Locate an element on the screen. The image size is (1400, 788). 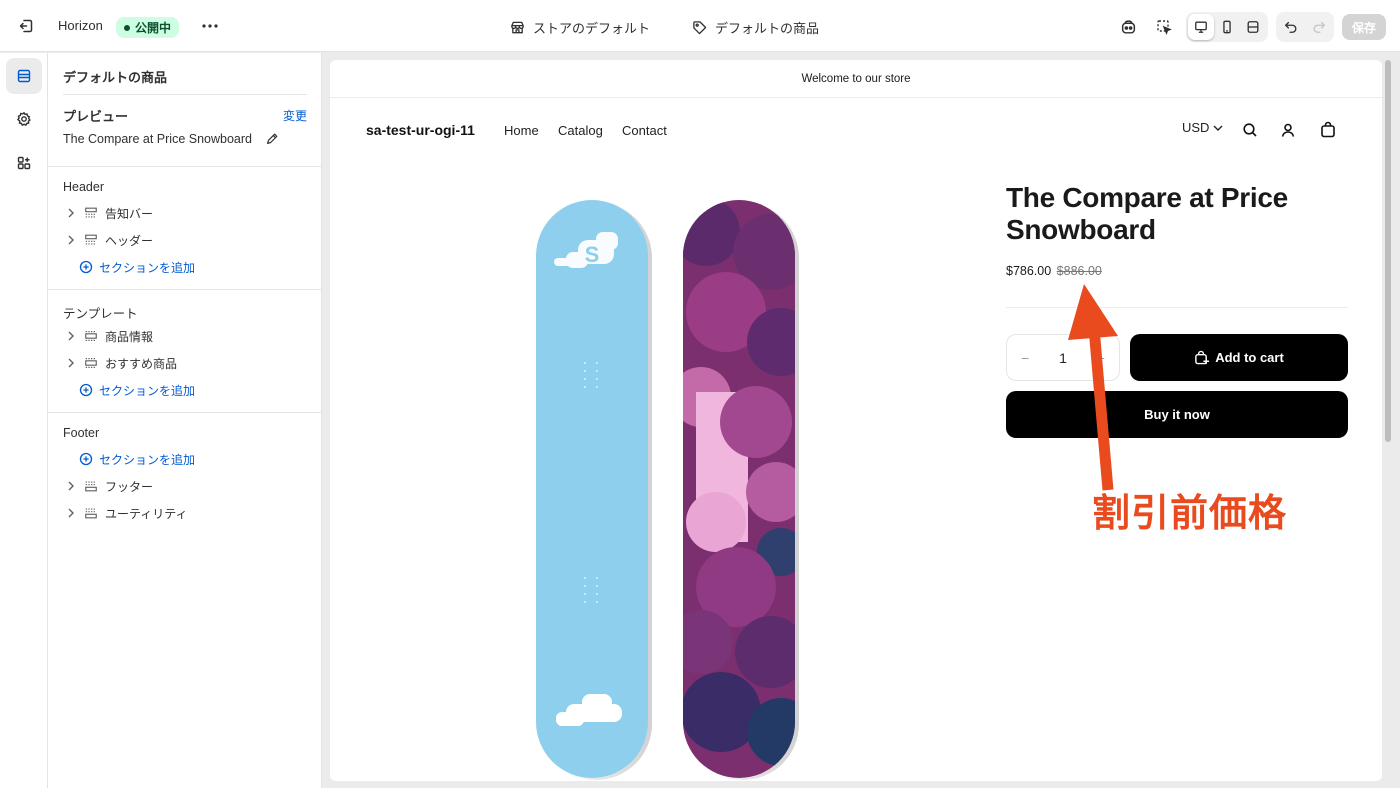
section-row-announcement: 告知バー is located at coordinates (108, 213).